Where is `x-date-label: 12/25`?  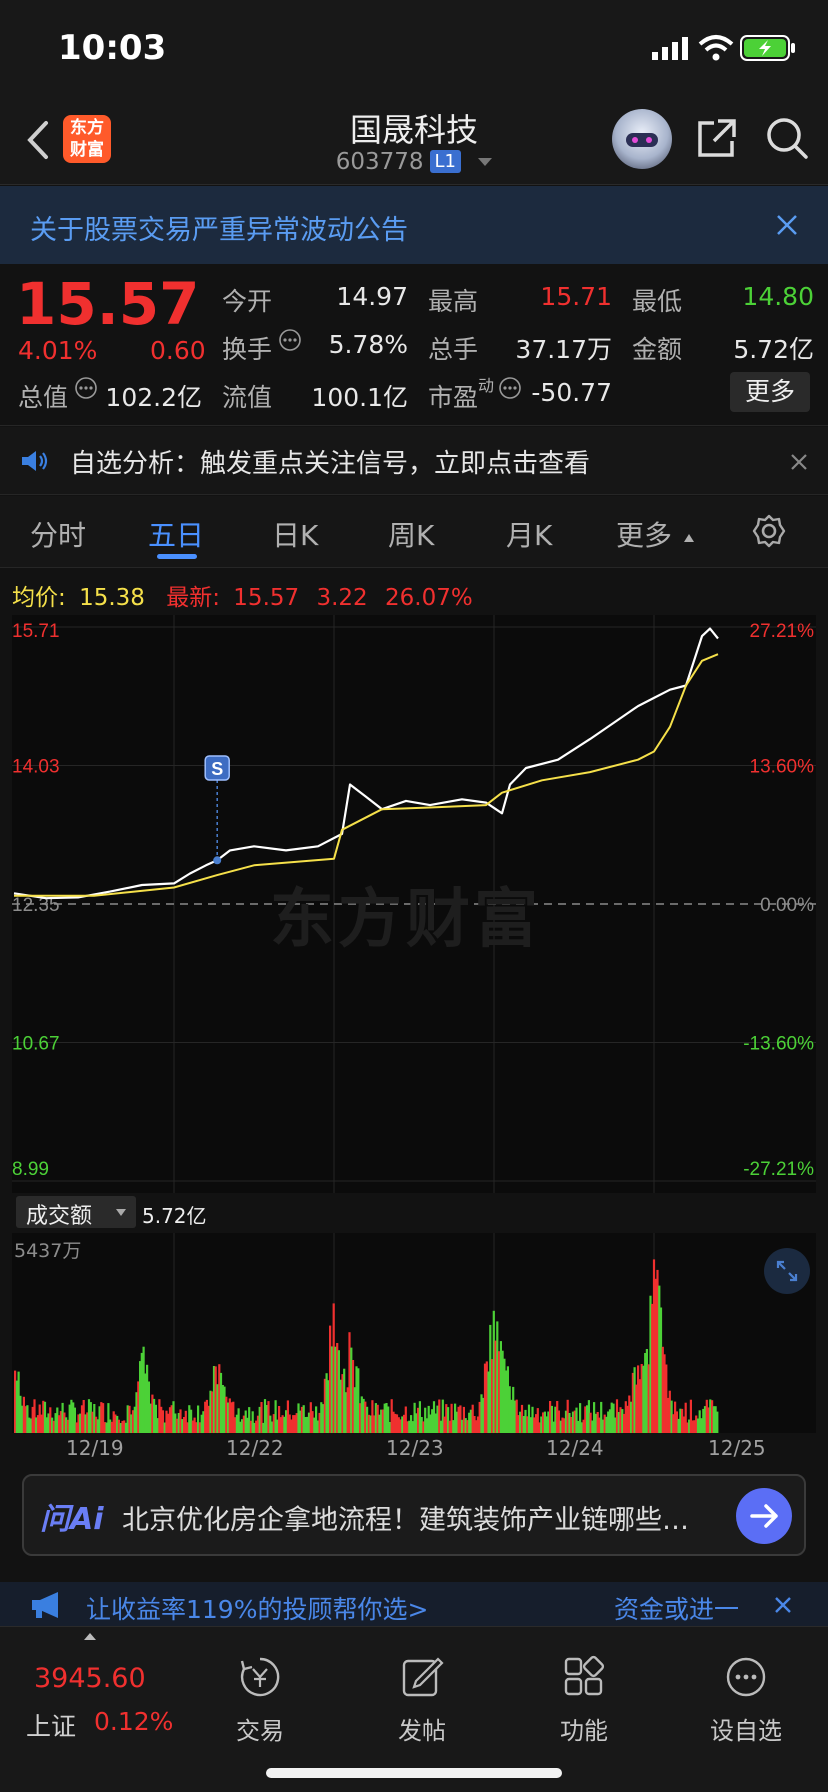
x-date-label: 12/25 is located at coordinates (737, 1448).